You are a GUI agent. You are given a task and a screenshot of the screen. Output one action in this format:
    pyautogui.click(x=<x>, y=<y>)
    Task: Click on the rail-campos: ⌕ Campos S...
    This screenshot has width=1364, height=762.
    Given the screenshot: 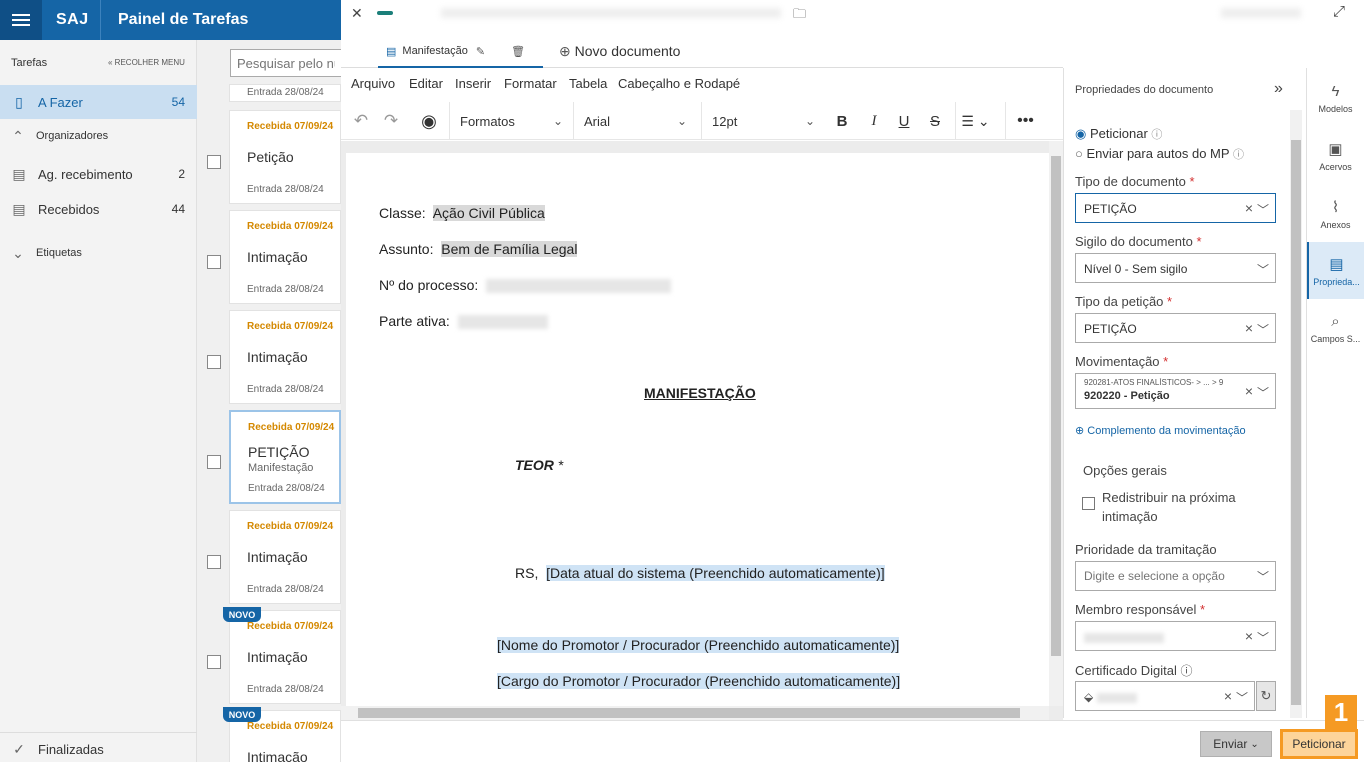 What is the action you would take?
    pyautogui.click(x=1335, y=328)
    